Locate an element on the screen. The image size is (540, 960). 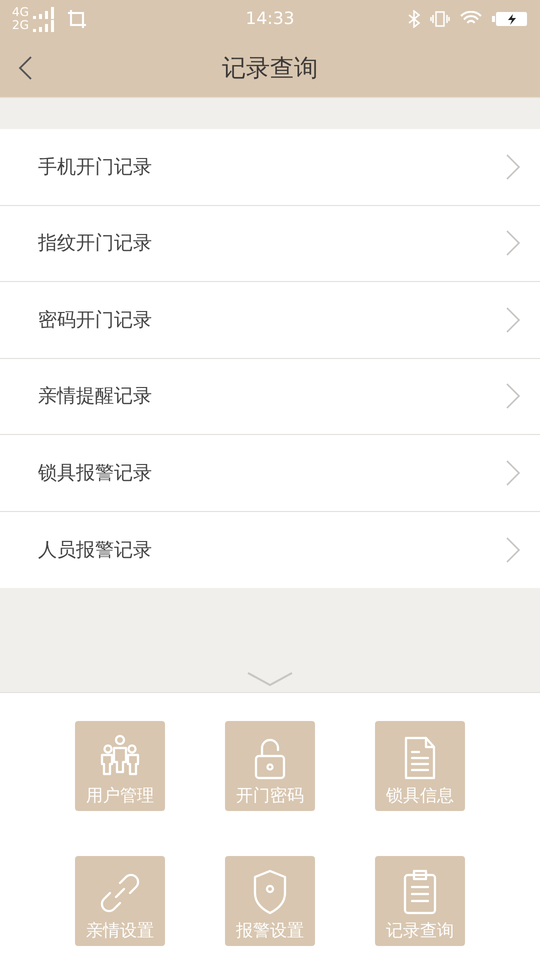
page-title: 记录查询 is located at coordinates (270, 68).